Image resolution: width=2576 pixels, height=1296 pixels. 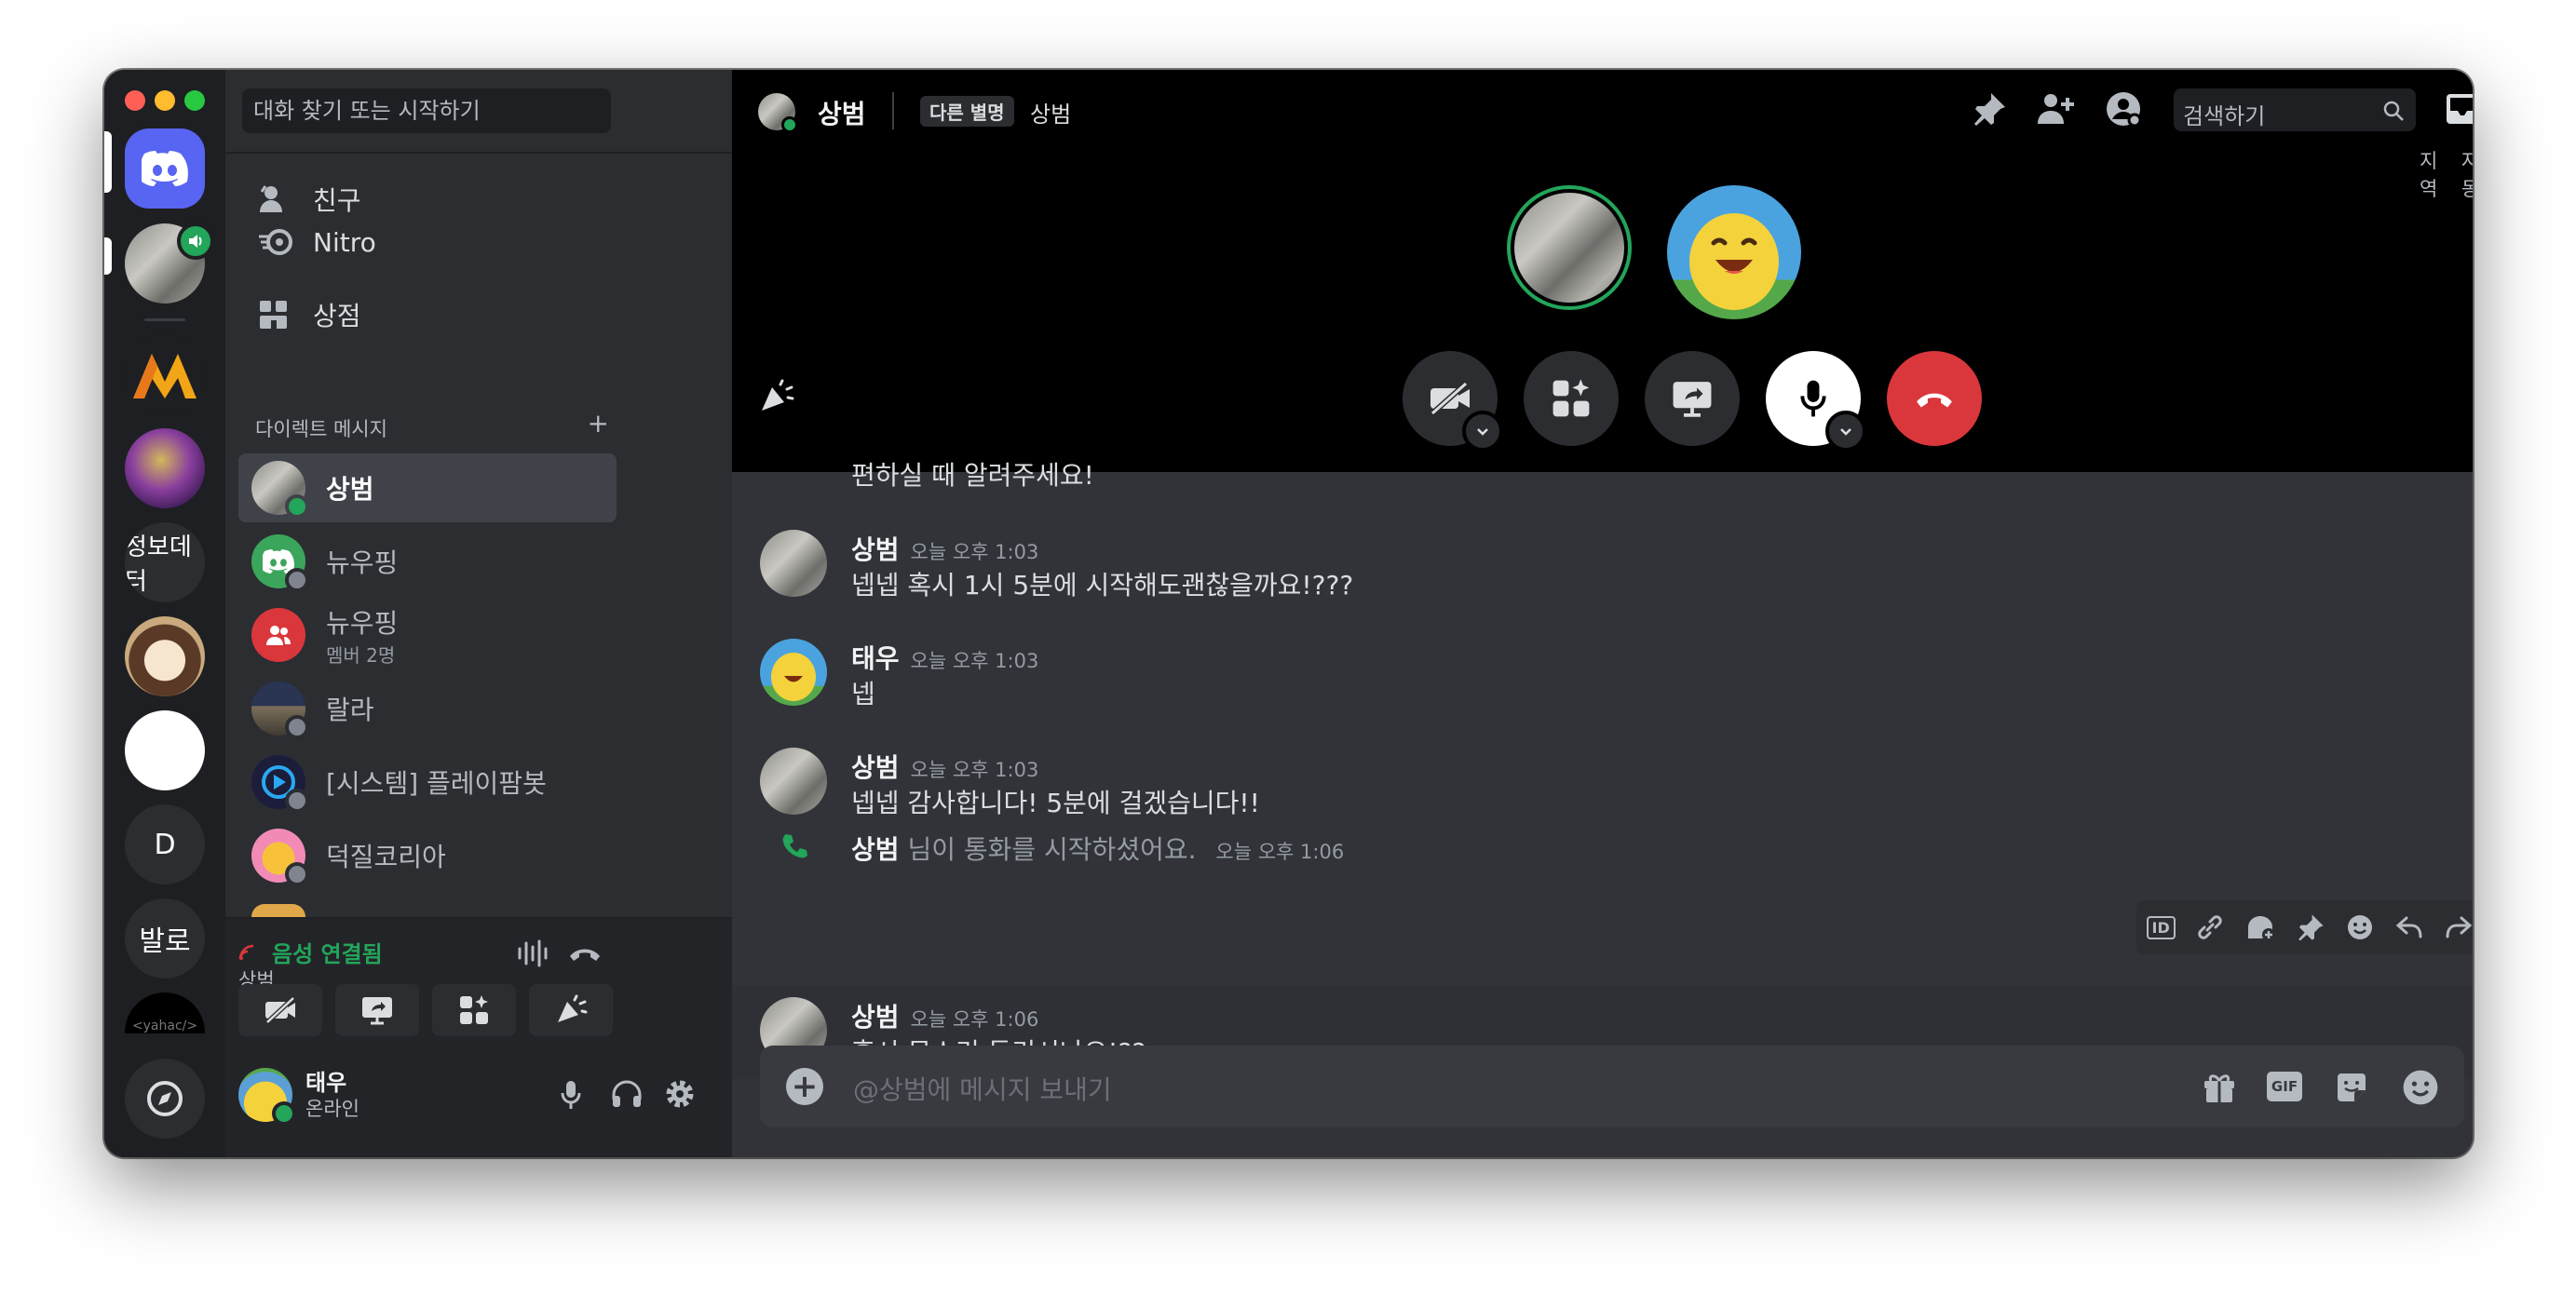 What do you see at coordinates (1734, 261) in the screenshot?
I see `smiley-avatar-icon` at bounding box center [1734, 261].